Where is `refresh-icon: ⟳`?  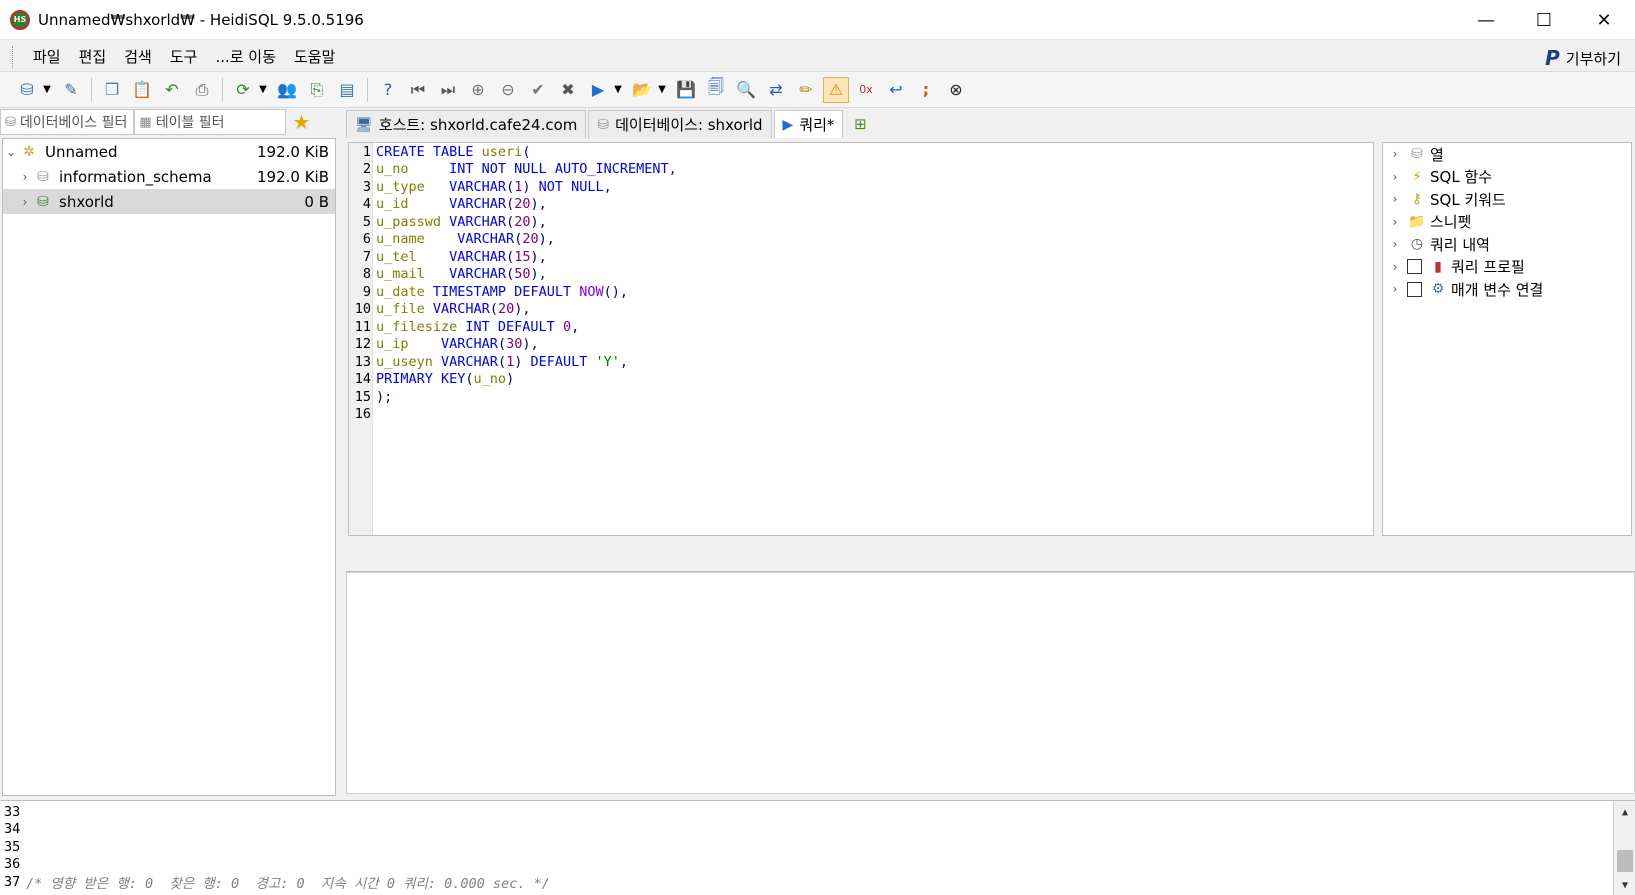 refresh-icon: ⟳ is located at coordinates (243, 90).